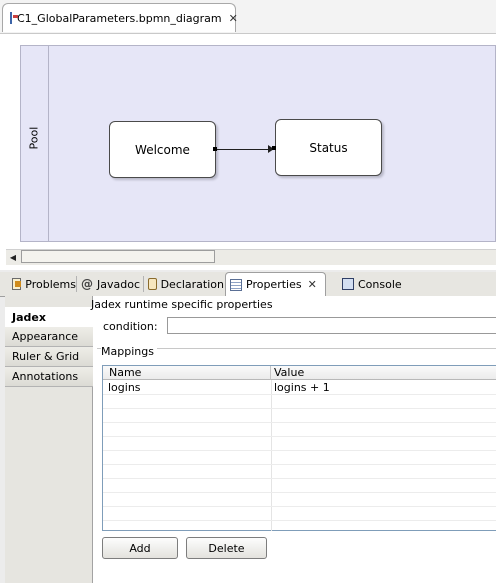 The height and width of the screenshot is (583, 496). What do you see at coordinates (226, 548) in the screenshot?
I see `delete-button: Delete` at bounding box center [226, 548].